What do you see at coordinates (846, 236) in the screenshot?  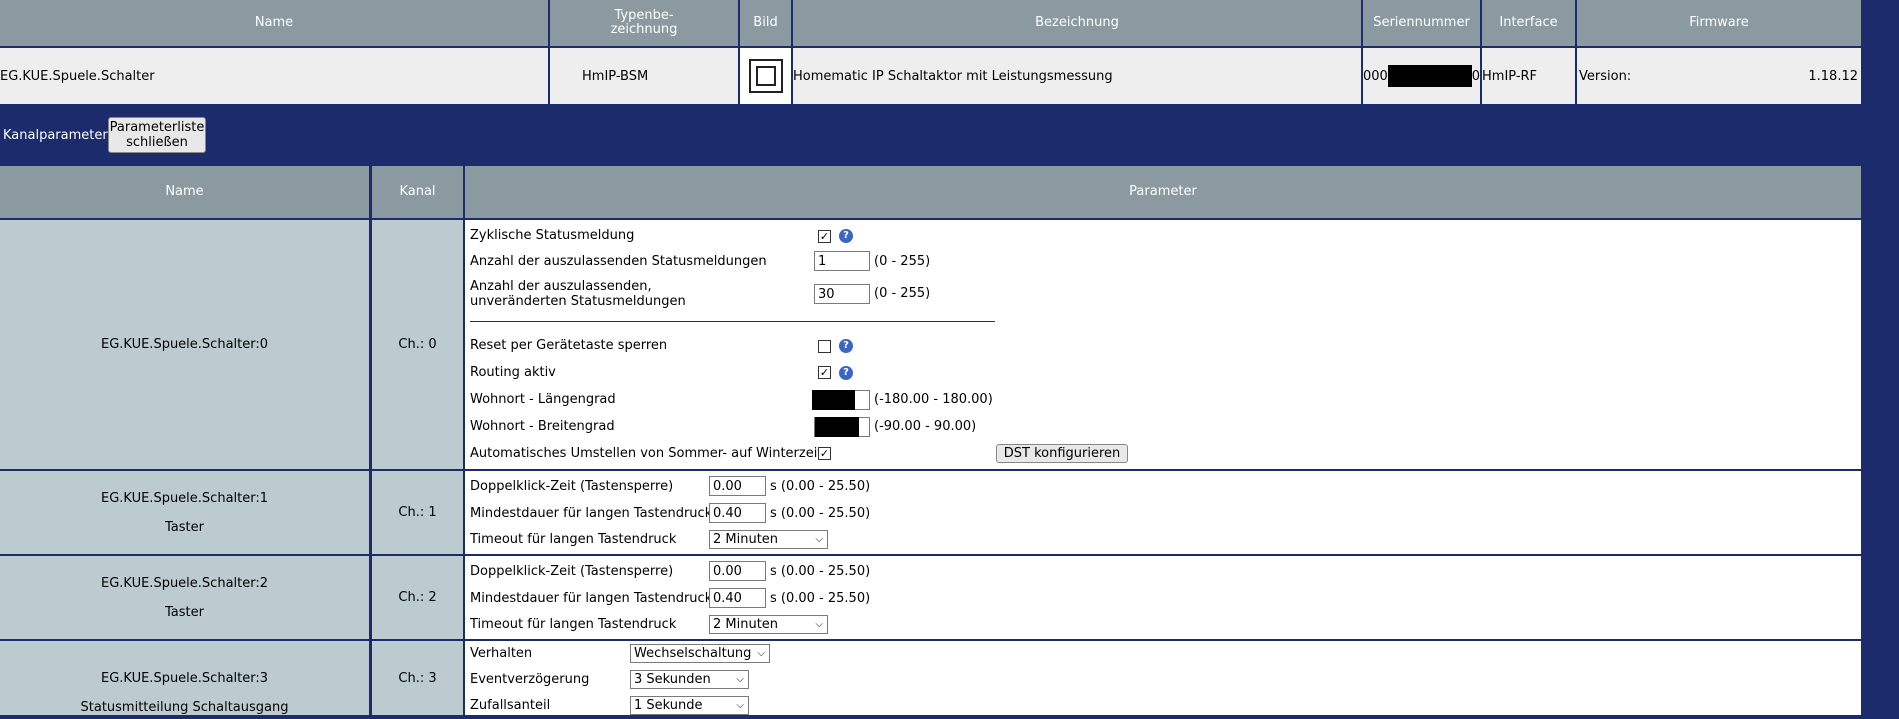 I see `cyclic-status-help-icon: ?` at bounding box center [846, 236].